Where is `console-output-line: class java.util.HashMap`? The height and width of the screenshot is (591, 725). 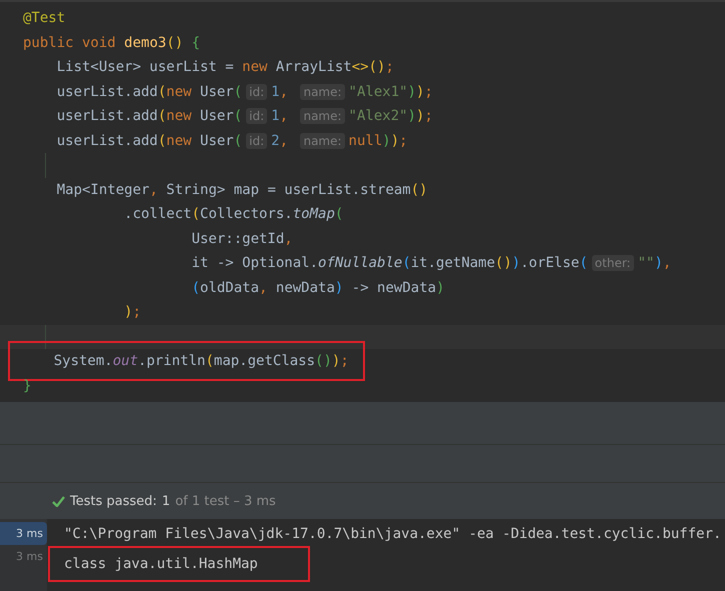
console-output-line: class java.util.HashMap is located at coordinates (179, 564).